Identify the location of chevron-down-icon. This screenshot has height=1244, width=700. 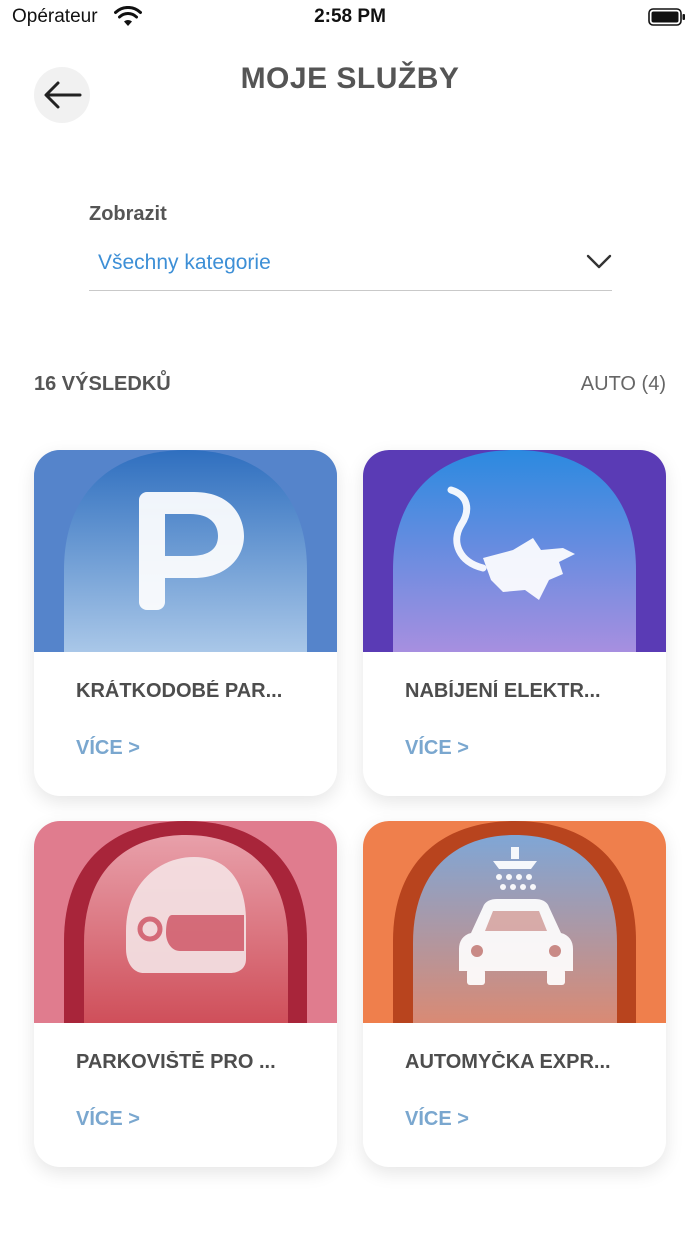
(599, 261).